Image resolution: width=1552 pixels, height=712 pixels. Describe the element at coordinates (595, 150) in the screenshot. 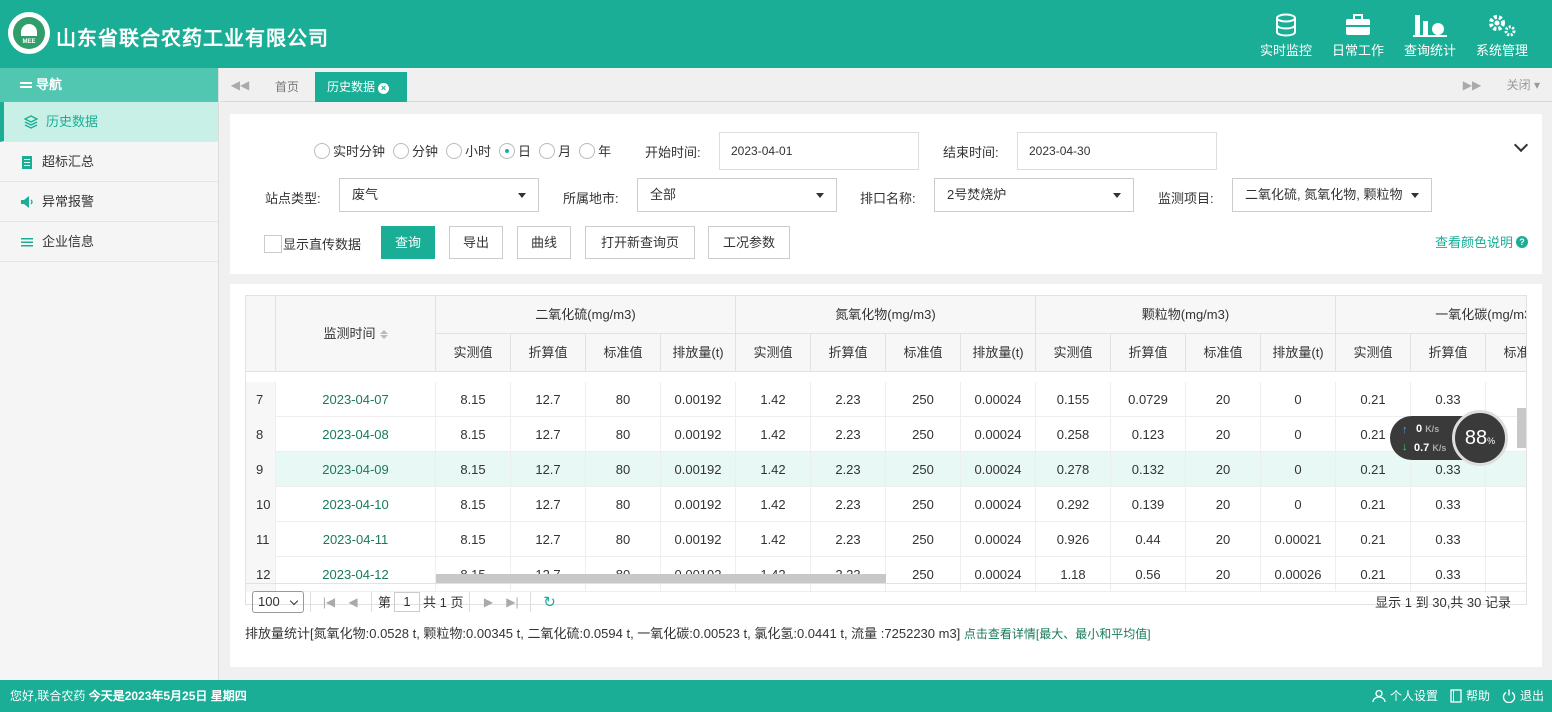

I see `radio-year: 年` at that location.